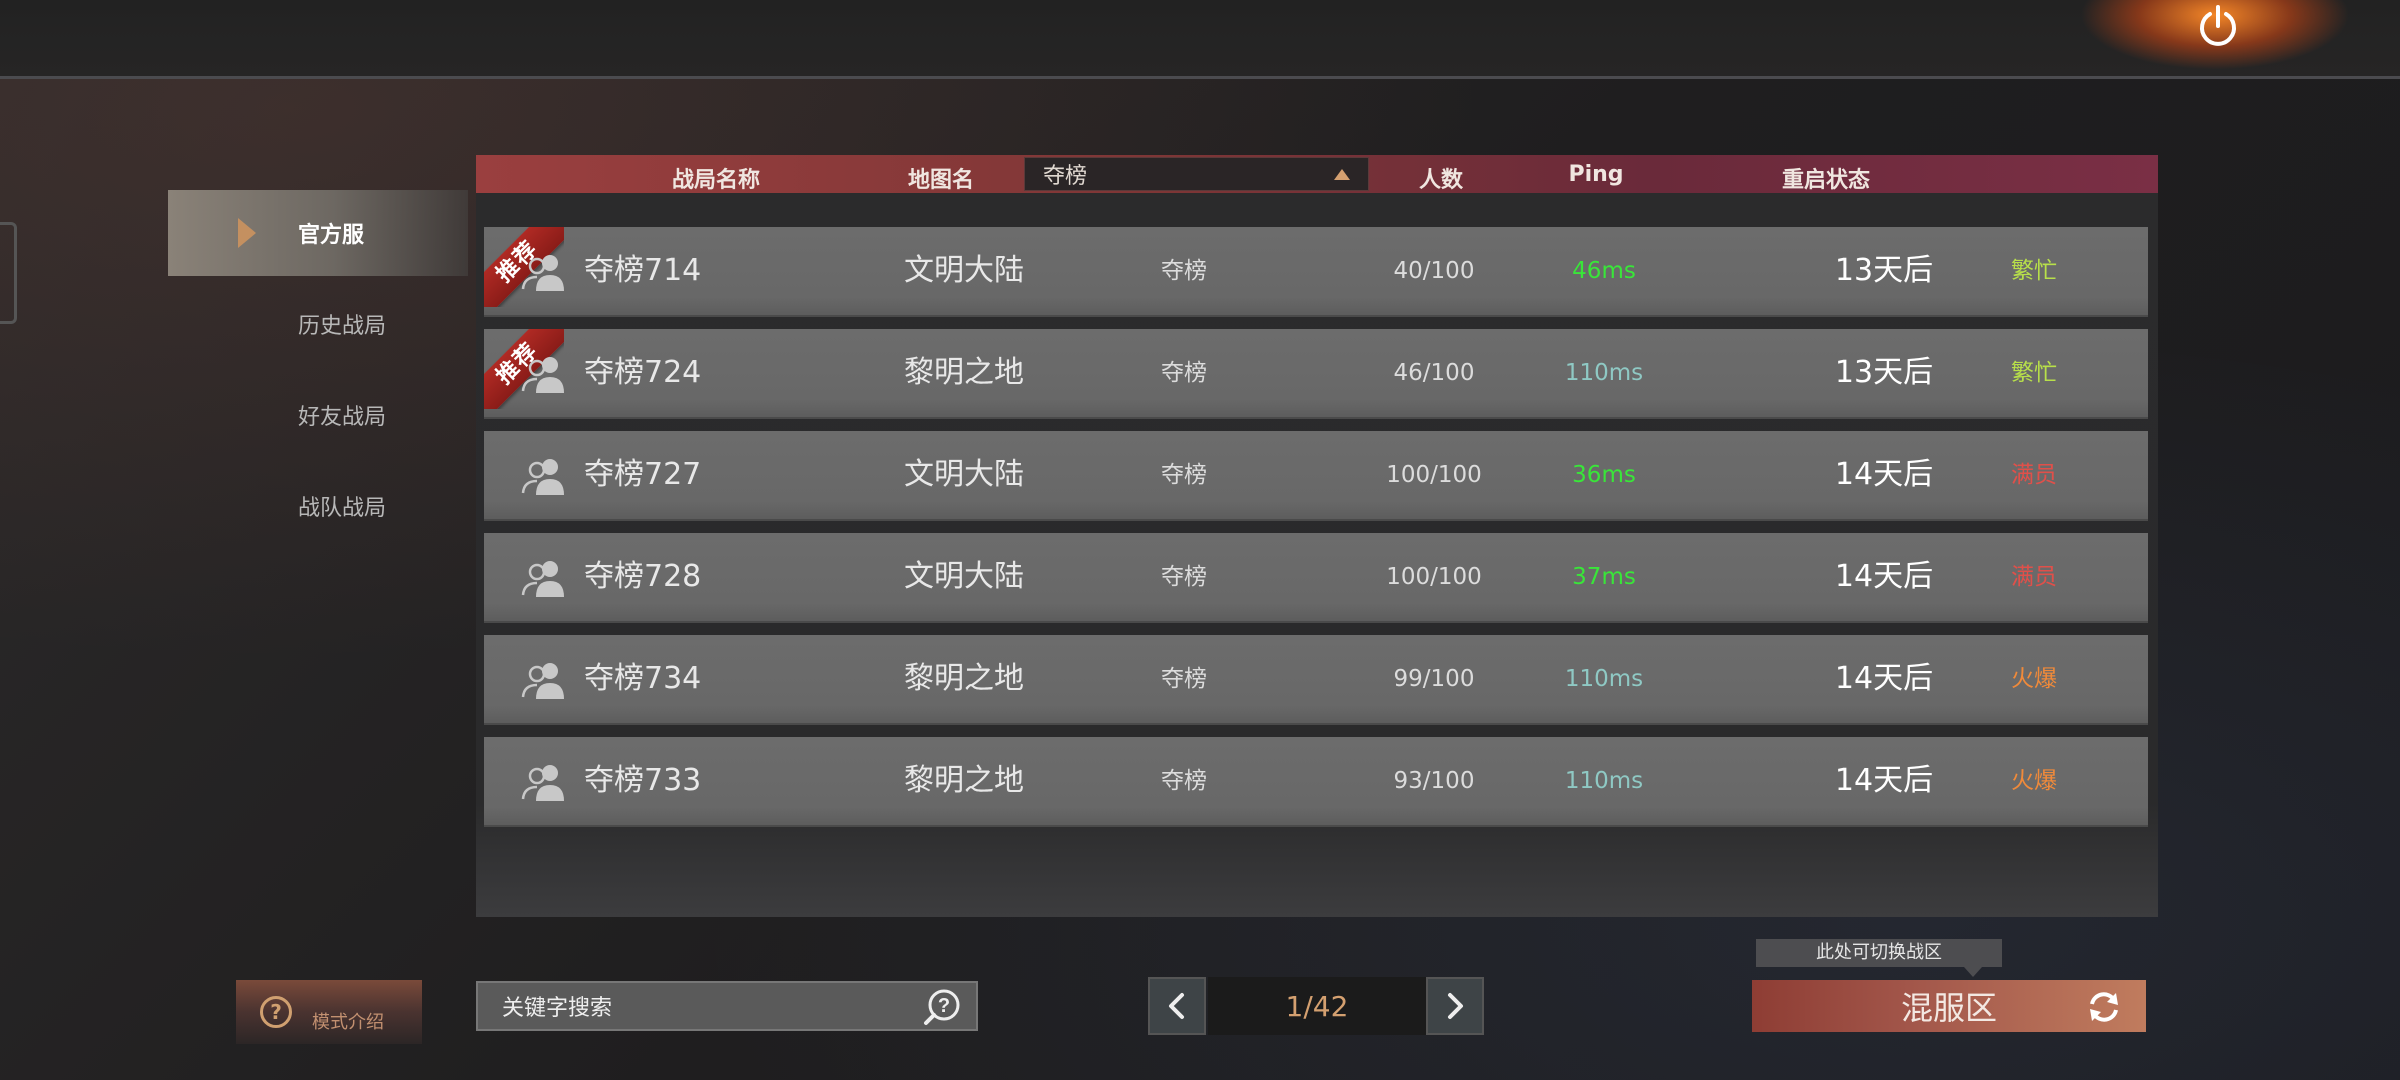 The image size is (2400, 1080). I want to click on search-help-icon: ?, so click(942, 1007).